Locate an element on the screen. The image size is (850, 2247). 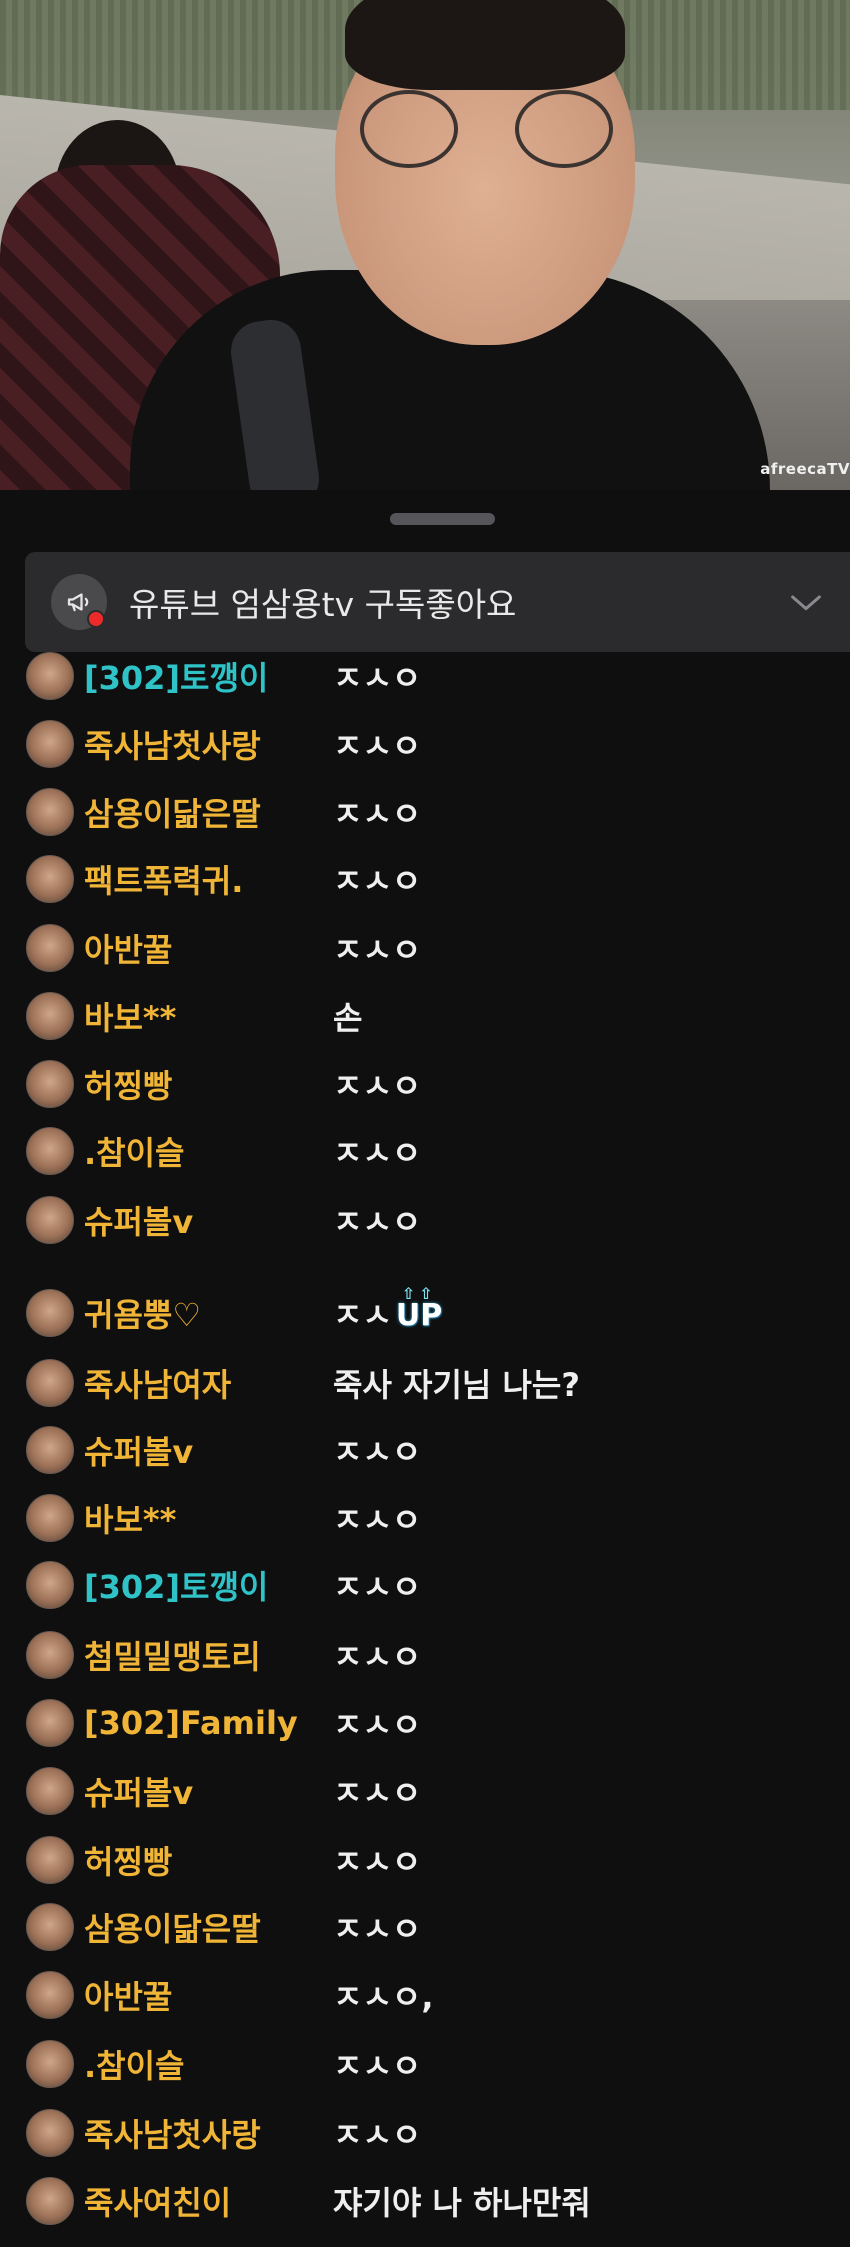
chat-nickname: 귀욤뿡♡ is located at coordinates (142, 1313).